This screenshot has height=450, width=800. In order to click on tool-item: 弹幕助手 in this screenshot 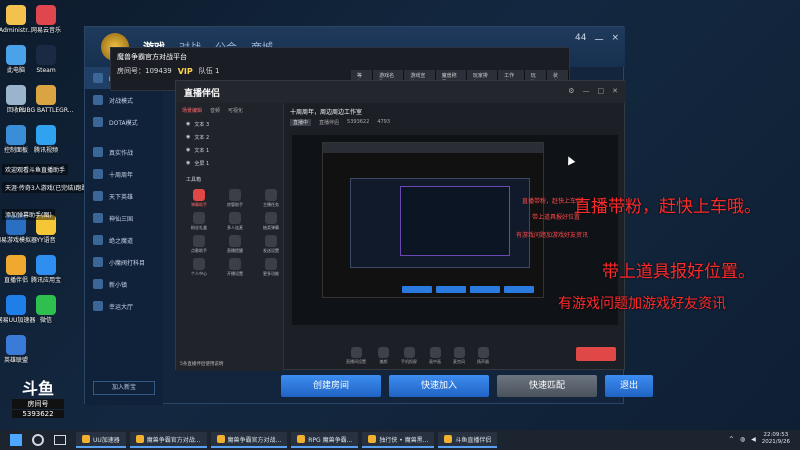, I will do `click(199, 198)`.